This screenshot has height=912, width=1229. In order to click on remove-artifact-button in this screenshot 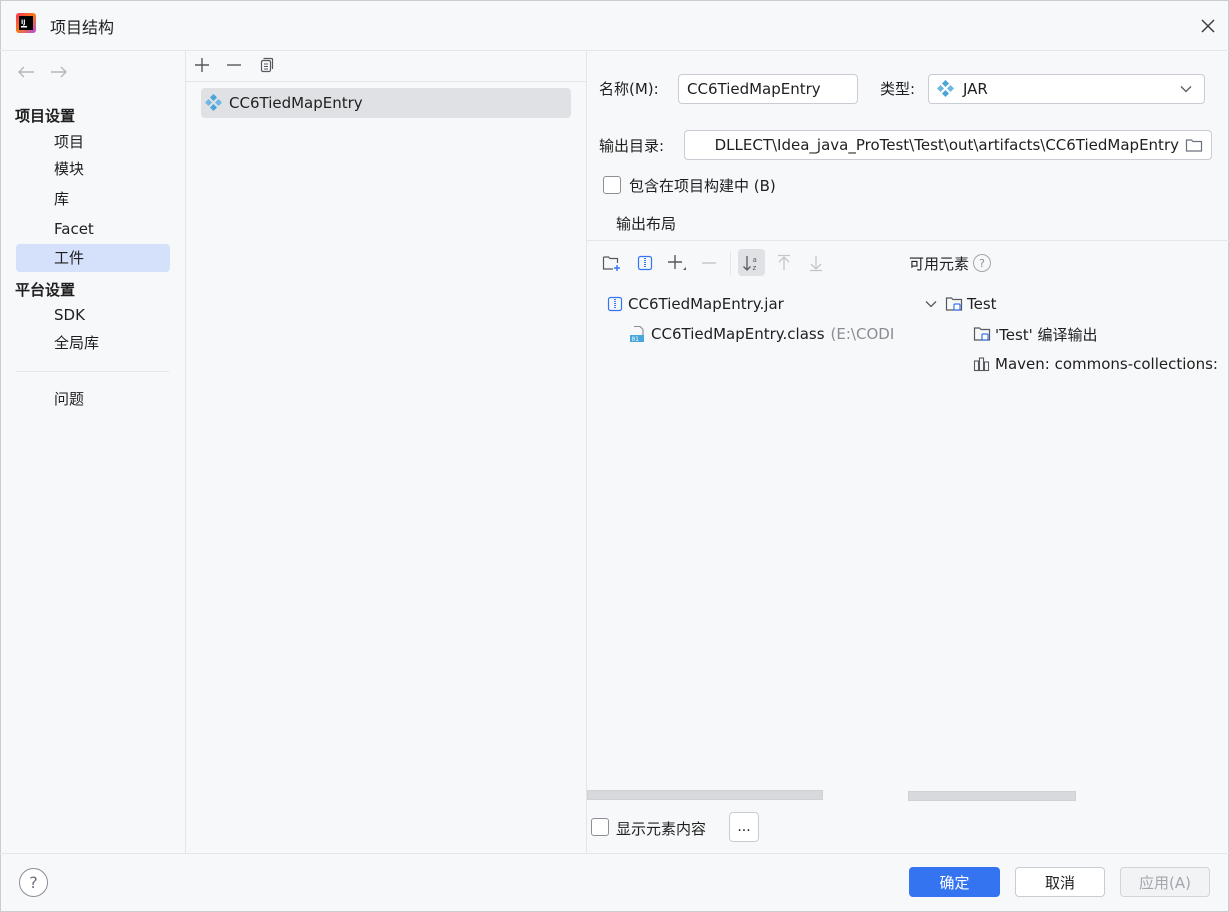, I will do `click(234, 65)`.